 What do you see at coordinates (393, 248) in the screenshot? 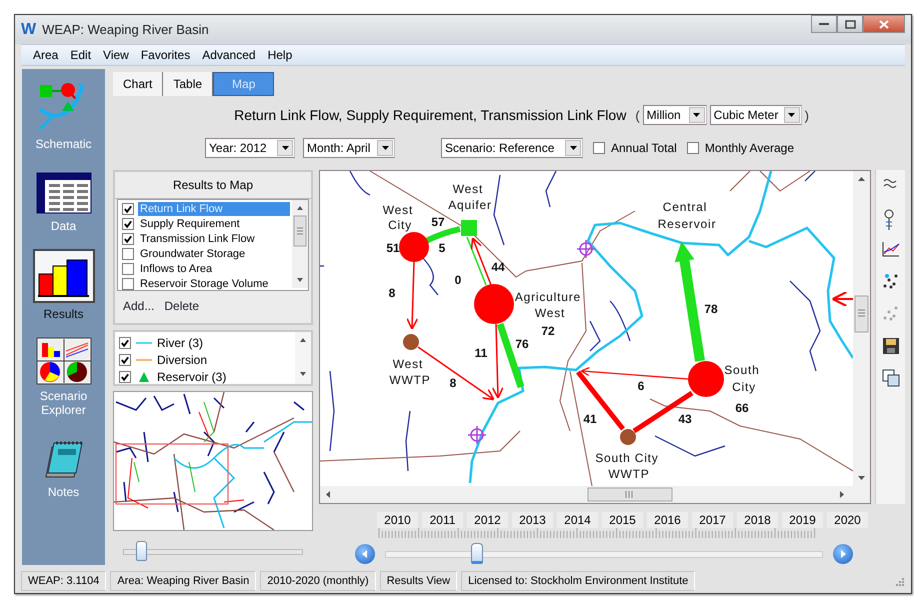
I see `node-value: 51` at bounding box center [393, 248].